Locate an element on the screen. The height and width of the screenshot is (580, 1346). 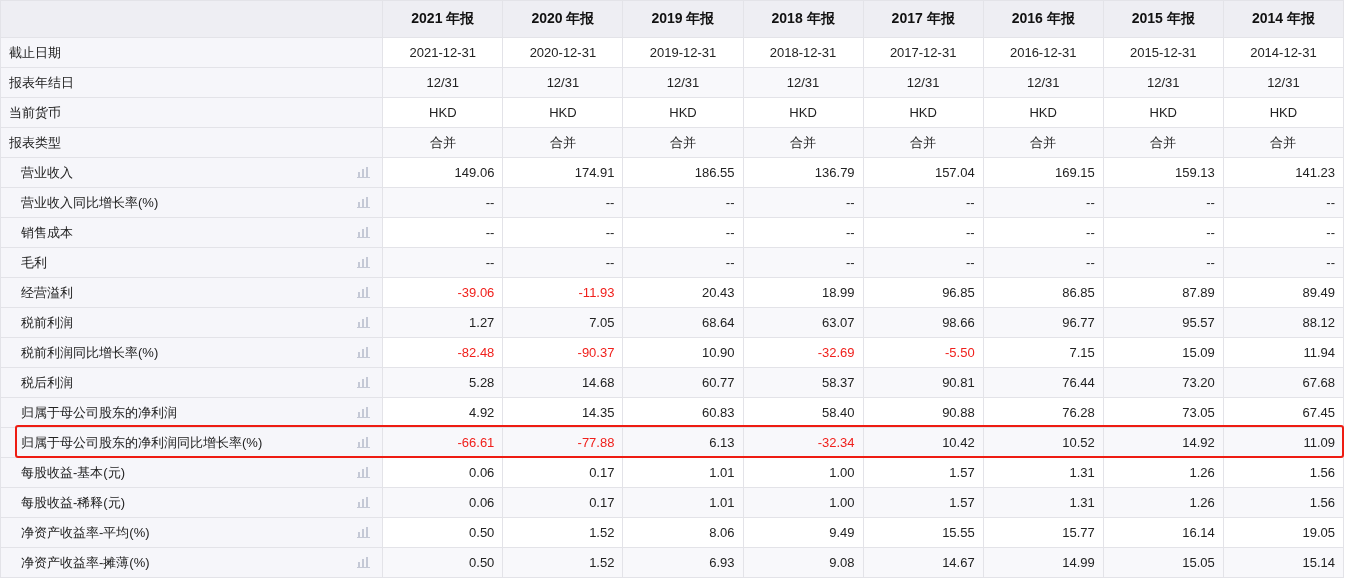
row-label: 净资产收益率-平均(%) is located at coordinates (85, 532).